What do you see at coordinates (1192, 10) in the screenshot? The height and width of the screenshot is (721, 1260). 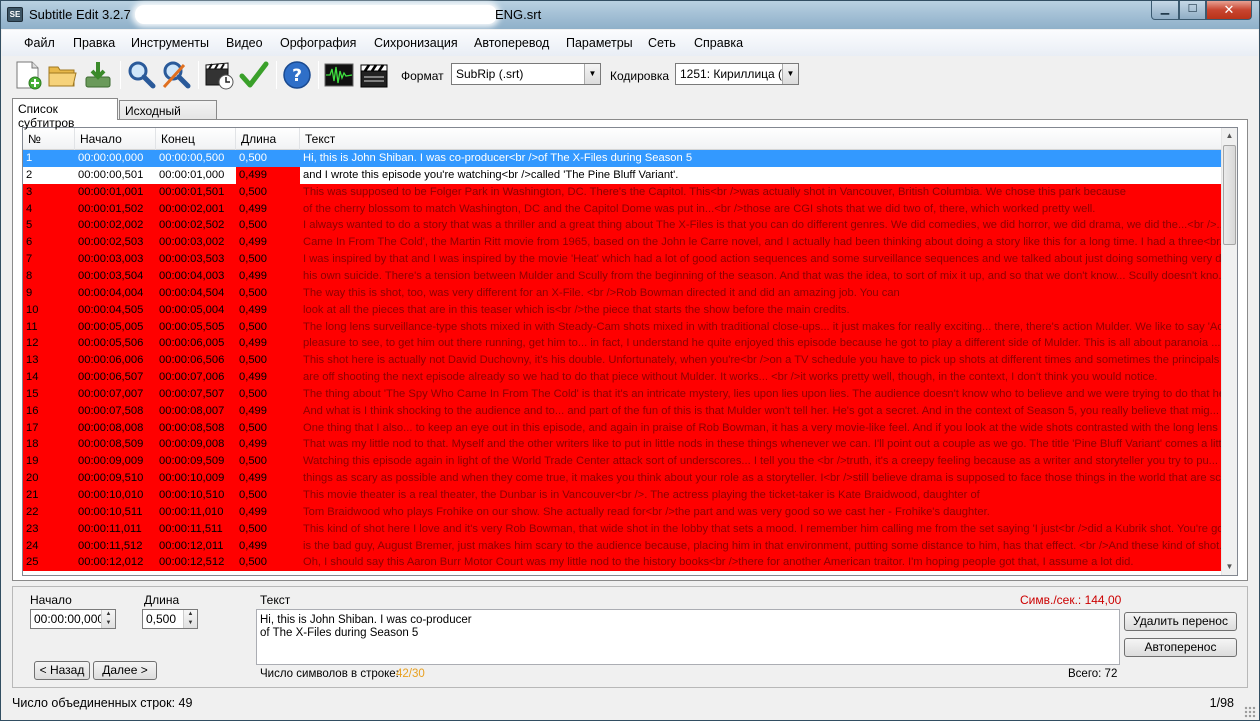 I see `maximize-button: ☐` at bounding box center [1192, 10].